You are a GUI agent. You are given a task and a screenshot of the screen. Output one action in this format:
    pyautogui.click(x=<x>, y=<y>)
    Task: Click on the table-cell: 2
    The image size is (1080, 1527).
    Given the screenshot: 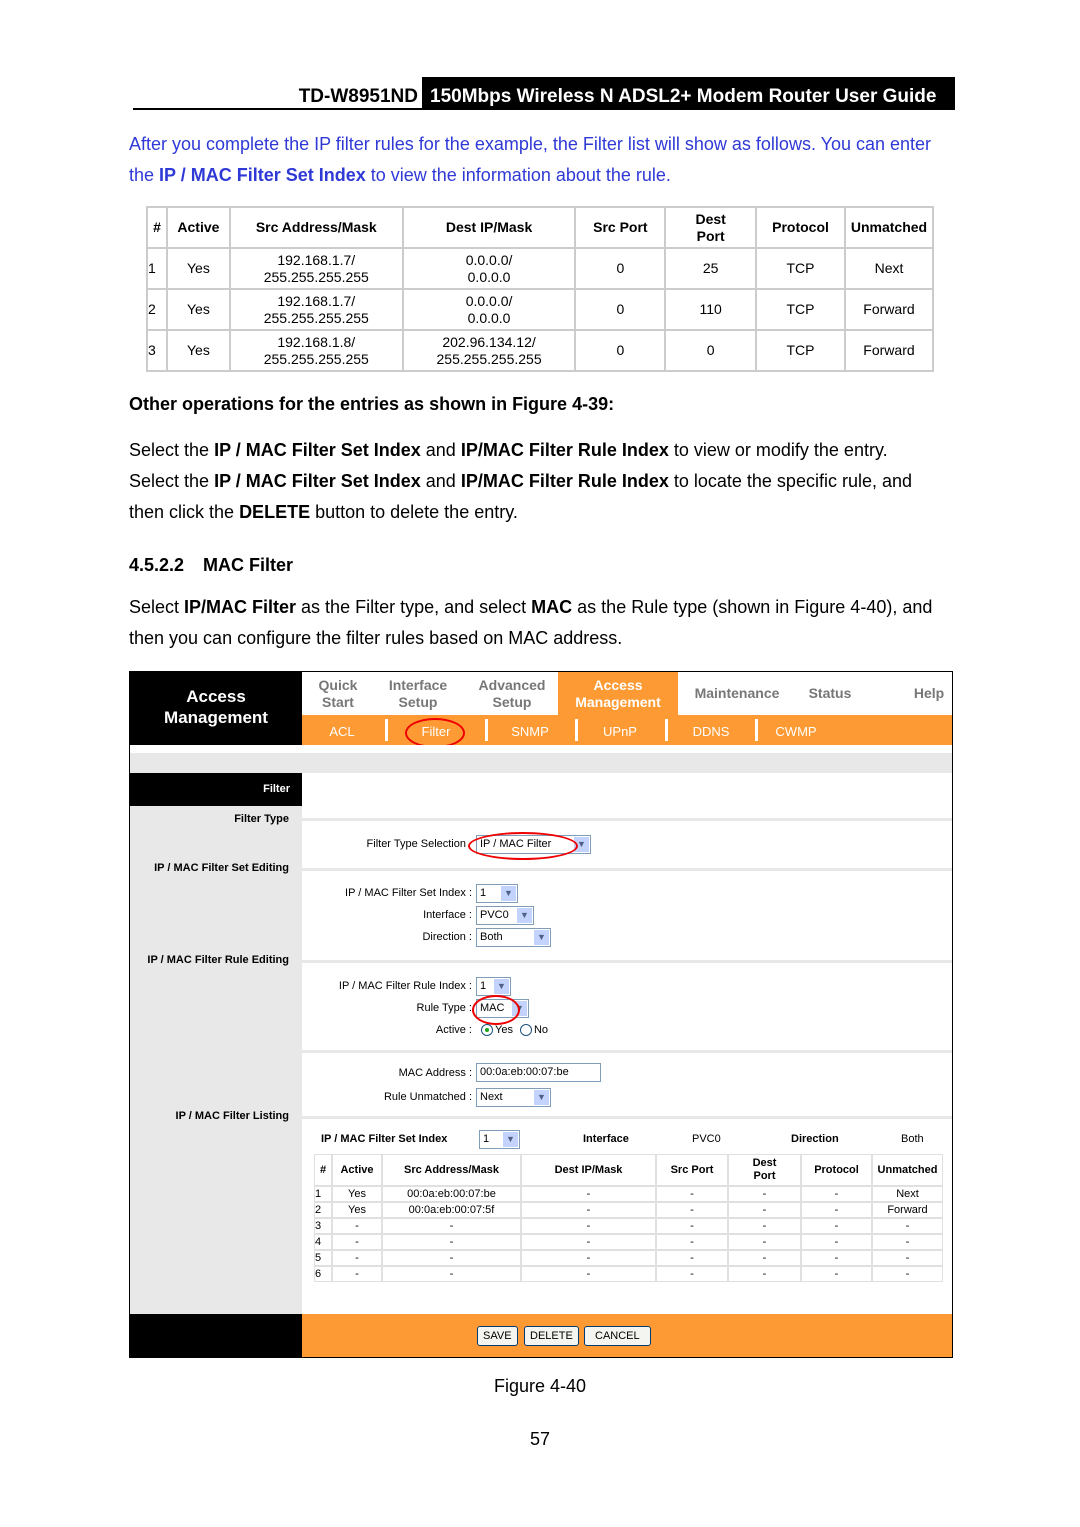 What is the action you would take?
    pyautogui.click(x=323, y=1210)
    